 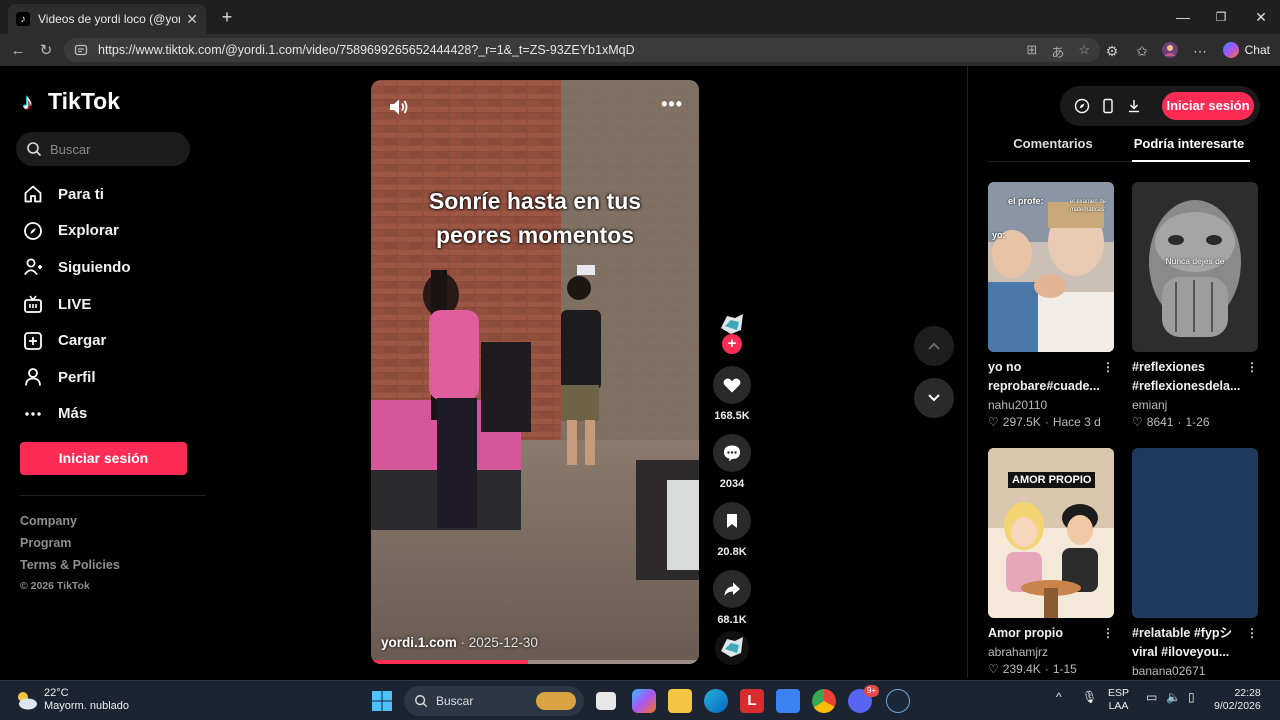 What do you see at coordinates (1051, 267) in the screenshot?
I see `video-thumbnail: el profe: yo: el examen de matemáticas:` at bounding box center [1051, 267].